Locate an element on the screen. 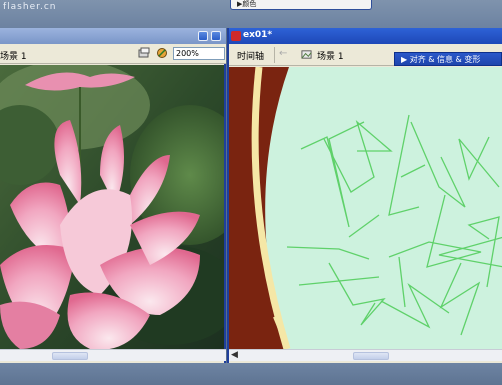  timeline-button: 时间轴 is located at coordinates (250, 55).